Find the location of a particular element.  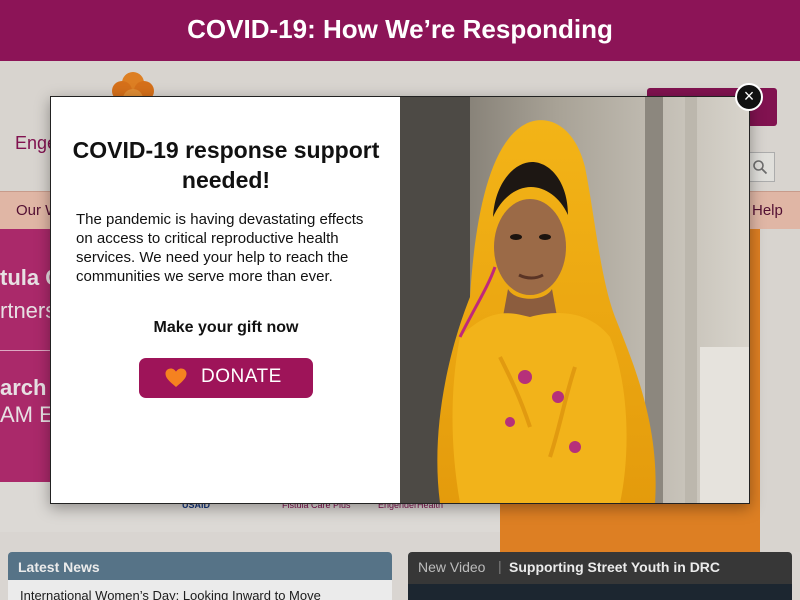

donate-button: DONATE is located at coordinates (226, 378).